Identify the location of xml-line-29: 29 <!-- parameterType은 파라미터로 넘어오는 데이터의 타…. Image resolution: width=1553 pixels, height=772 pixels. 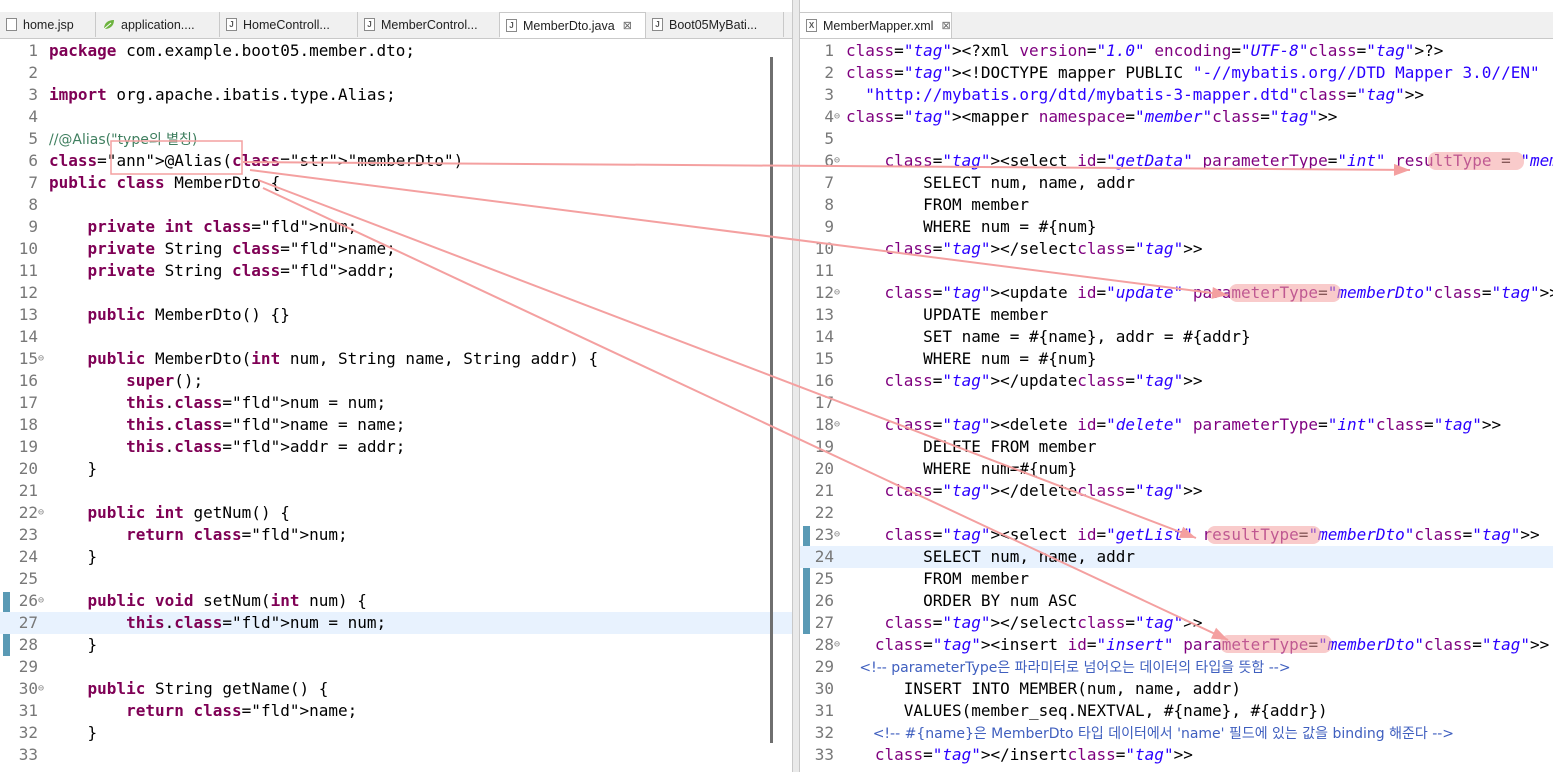
(1176, 667).